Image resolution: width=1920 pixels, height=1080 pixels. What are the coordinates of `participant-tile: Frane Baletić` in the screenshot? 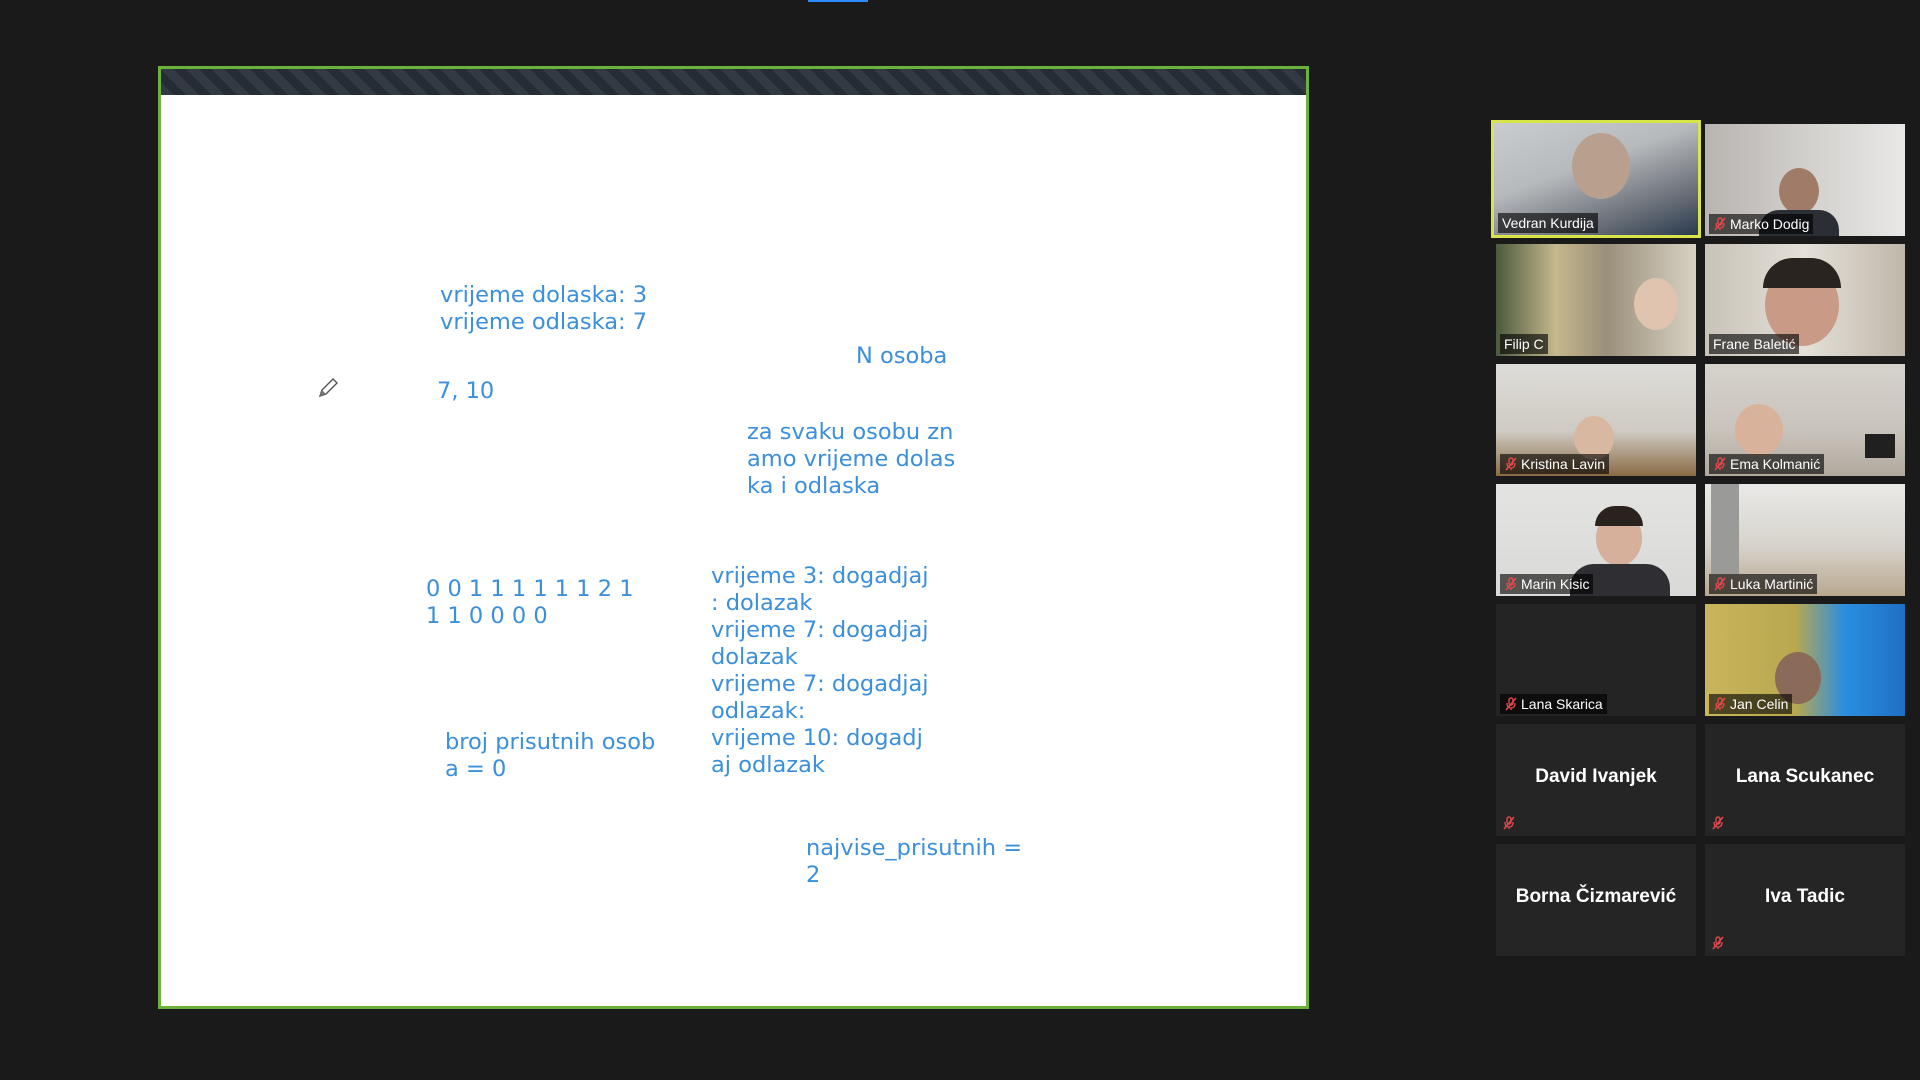 It's located at (1805, 300).